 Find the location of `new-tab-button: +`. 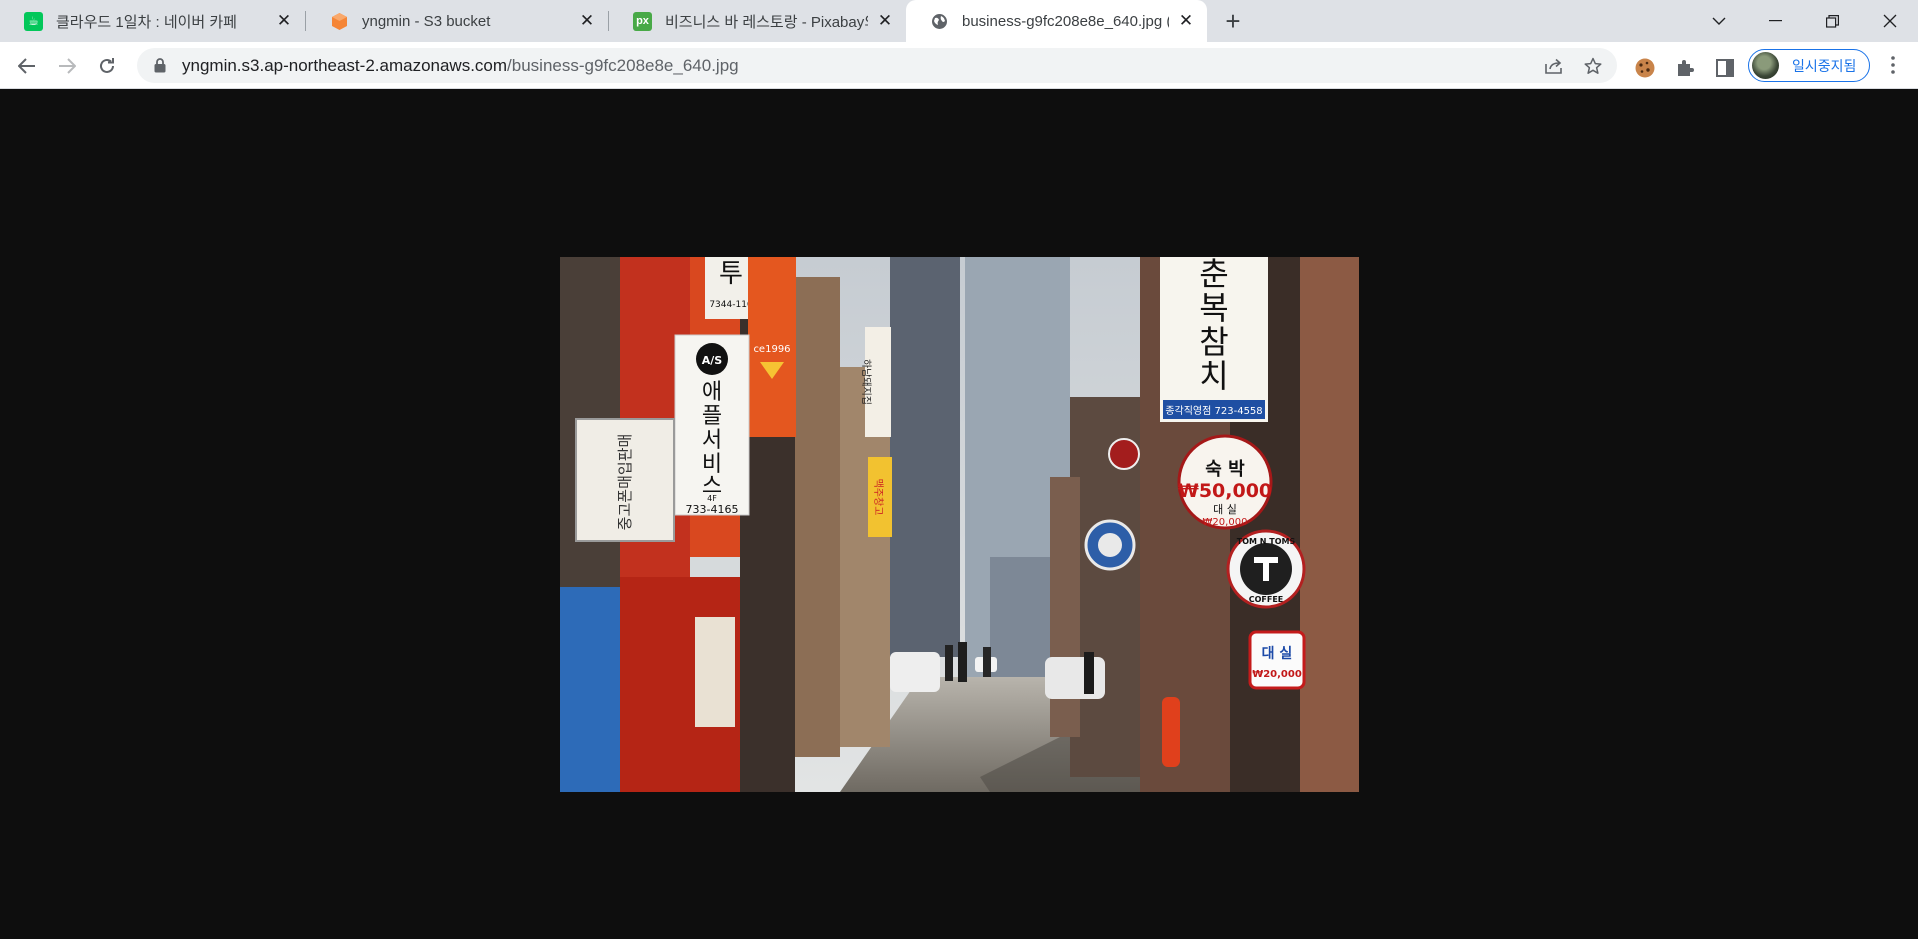

new-tab-button: + is located at coordinates (1233, 21).